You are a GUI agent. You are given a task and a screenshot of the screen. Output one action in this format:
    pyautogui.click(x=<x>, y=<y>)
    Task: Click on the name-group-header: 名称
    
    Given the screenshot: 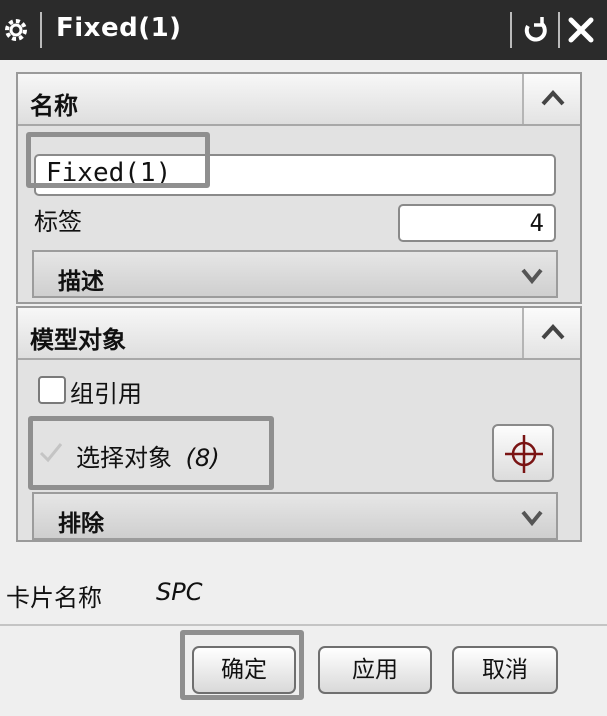 What is the action you would take?
    pyautogui.click(x=299, y=100)
    